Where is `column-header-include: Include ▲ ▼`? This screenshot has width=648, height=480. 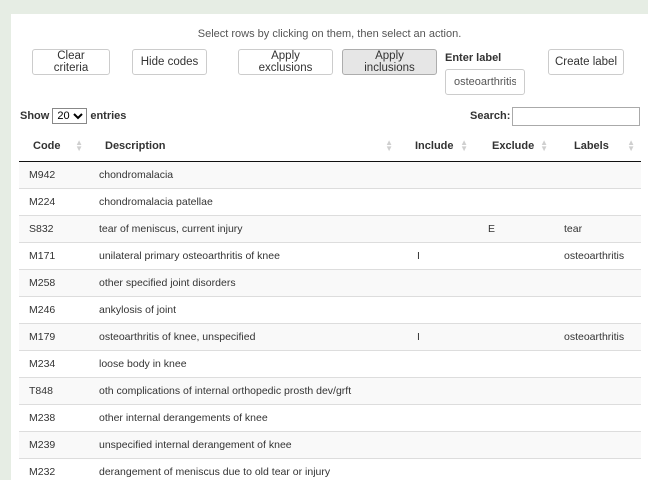 column-header-include: Include ▲ ▼ is located at coordinates (436, 146).